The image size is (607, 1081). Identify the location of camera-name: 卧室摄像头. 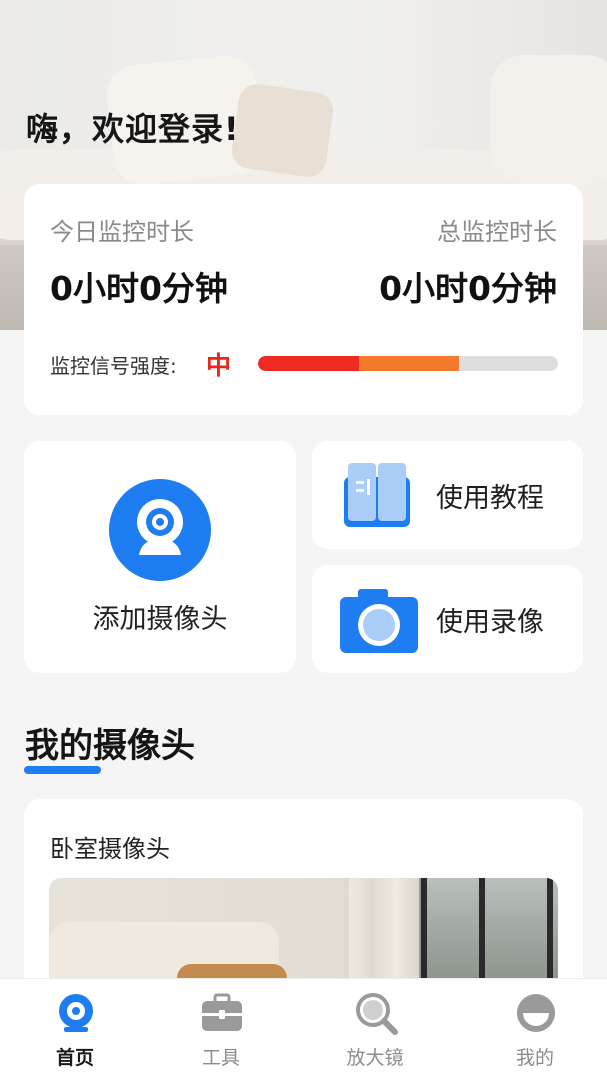
(110, 849).